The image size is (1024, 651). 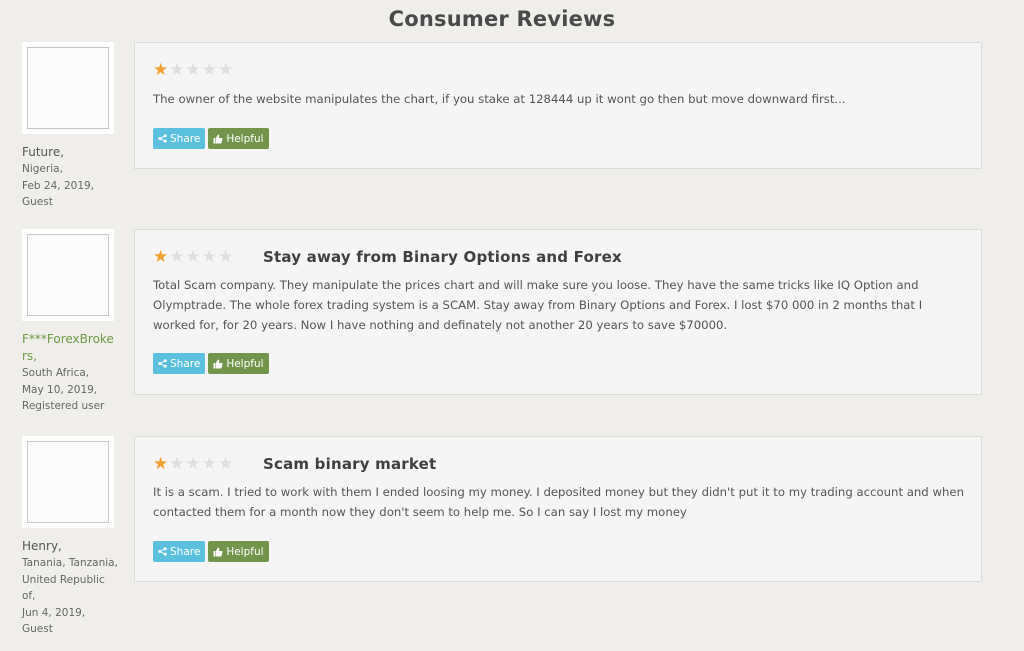 I want to click on review-title: Stay away from Binary Options and Forex, so click(x=442, y=257).